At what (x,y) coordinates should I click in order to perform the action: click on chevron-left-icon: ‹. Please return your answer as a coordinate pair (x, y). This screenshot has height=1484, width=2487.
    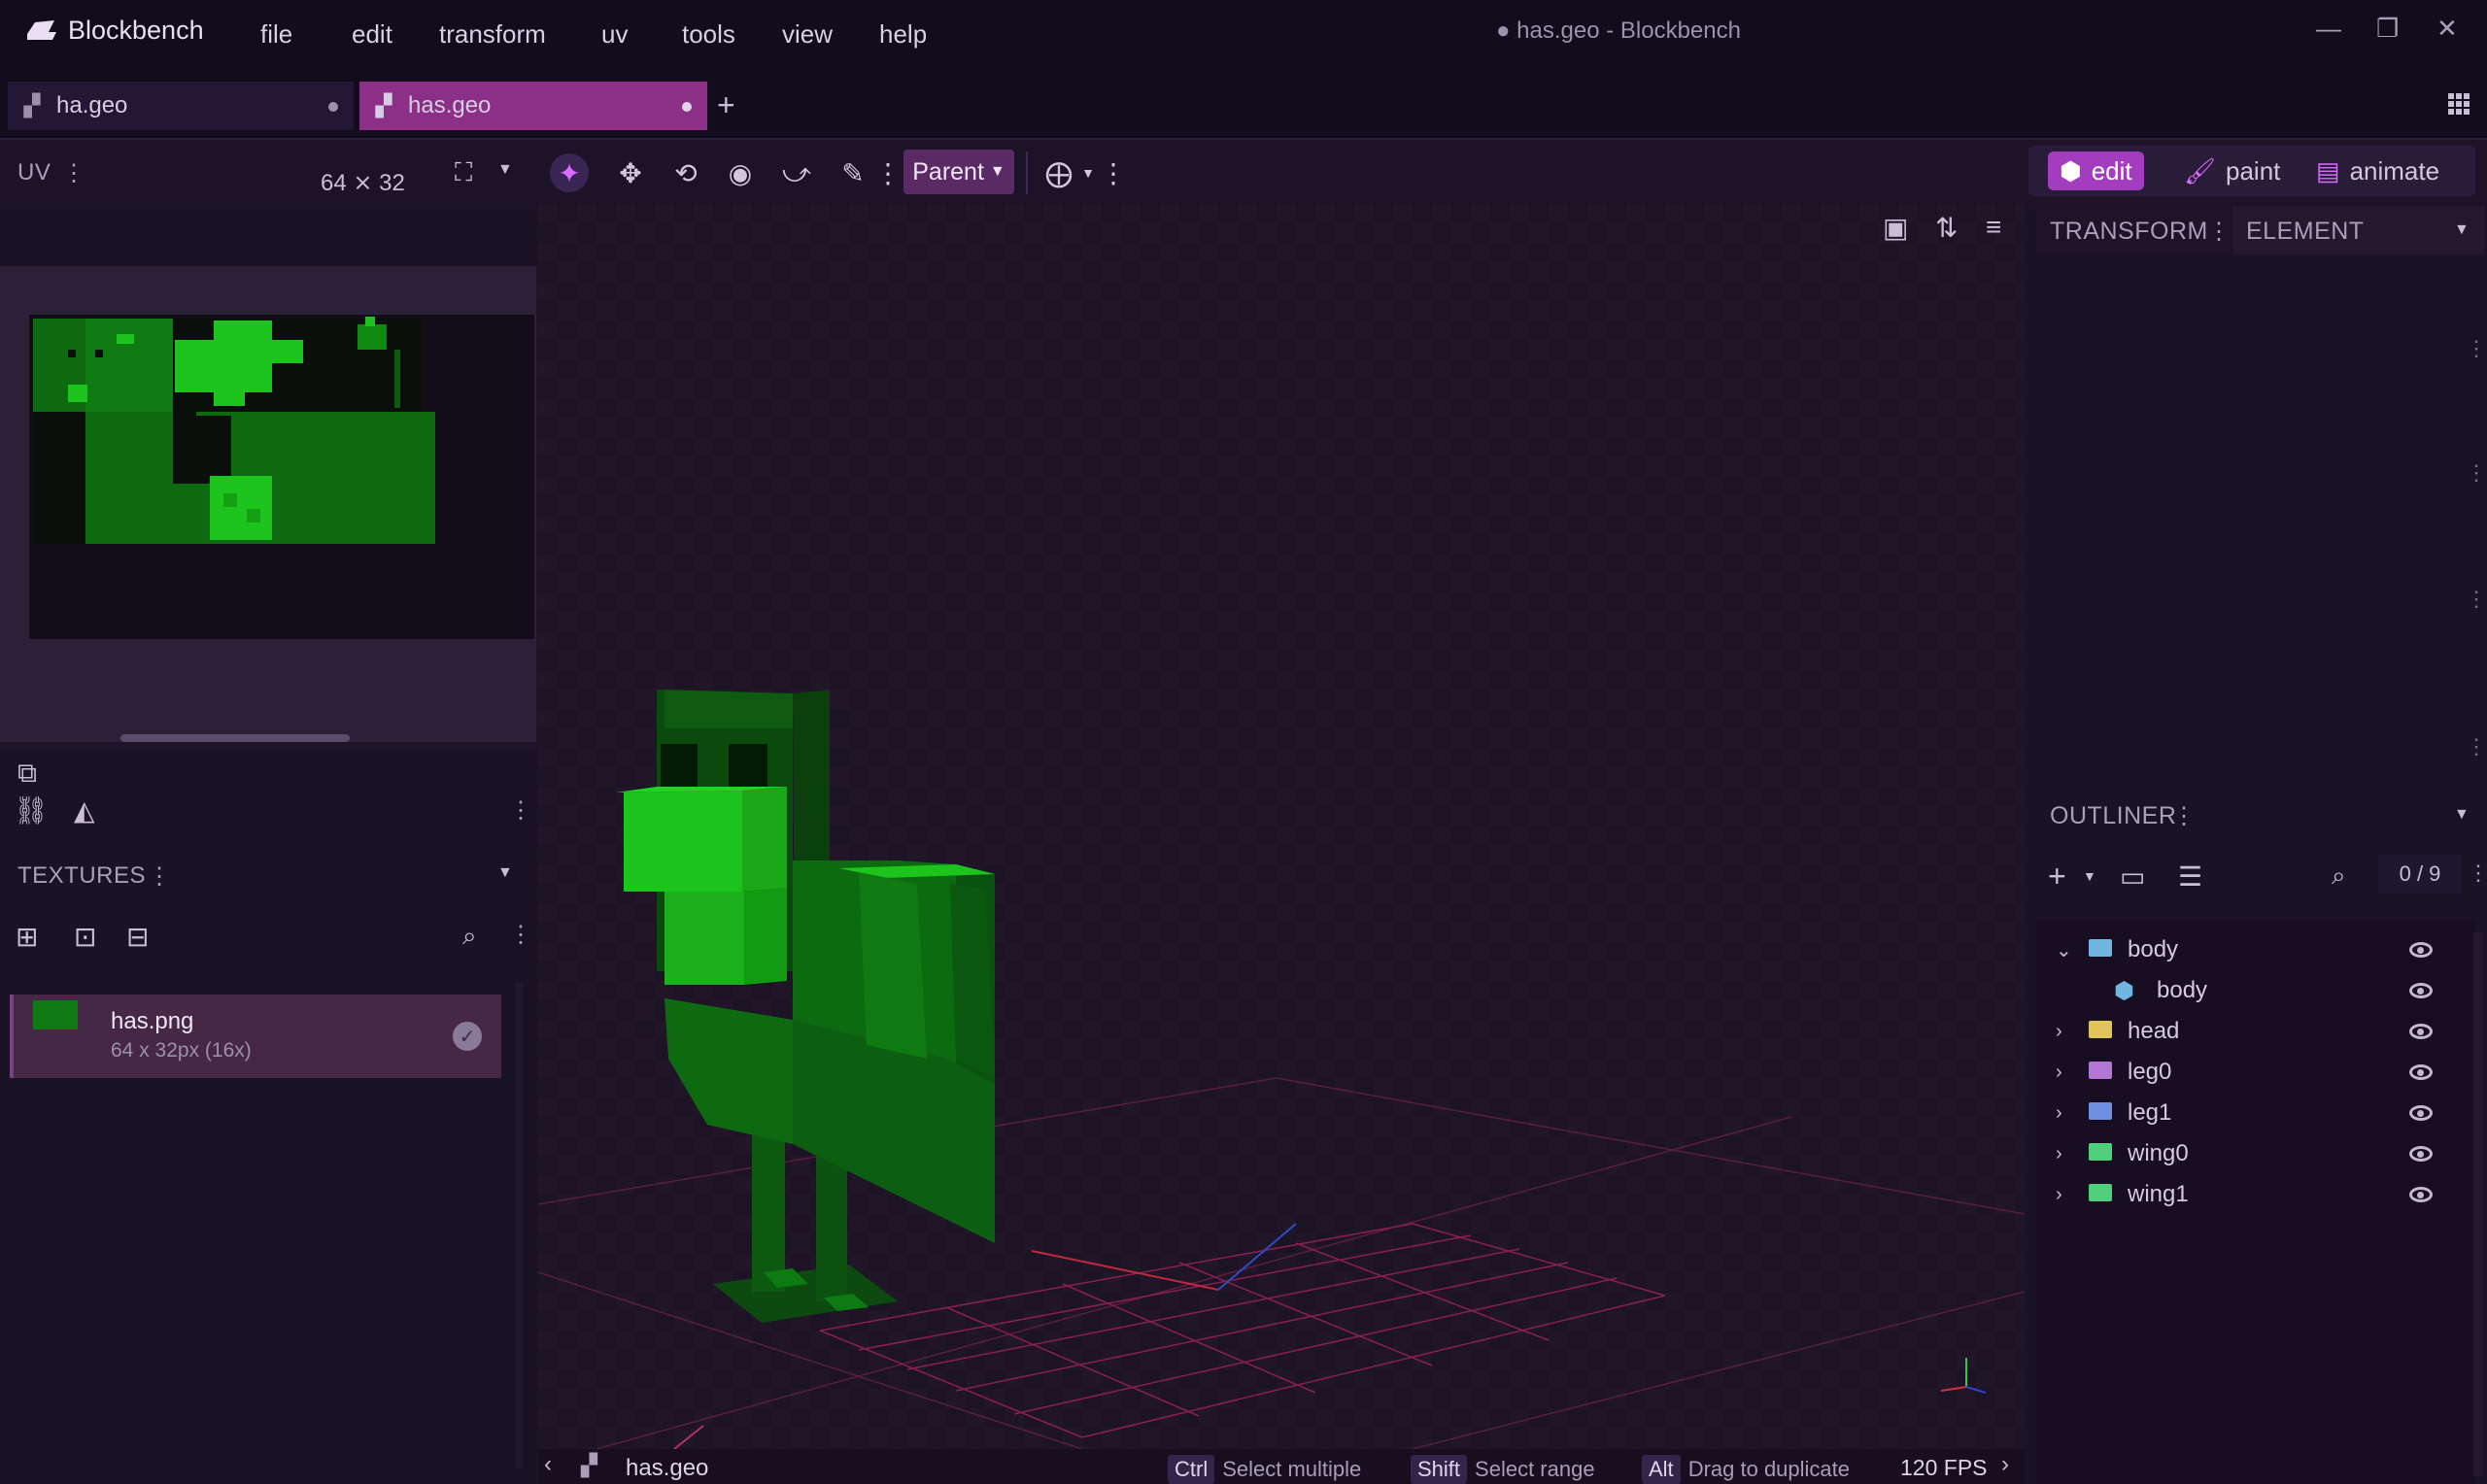
    Looking at the image, I should click on (548, 1464).